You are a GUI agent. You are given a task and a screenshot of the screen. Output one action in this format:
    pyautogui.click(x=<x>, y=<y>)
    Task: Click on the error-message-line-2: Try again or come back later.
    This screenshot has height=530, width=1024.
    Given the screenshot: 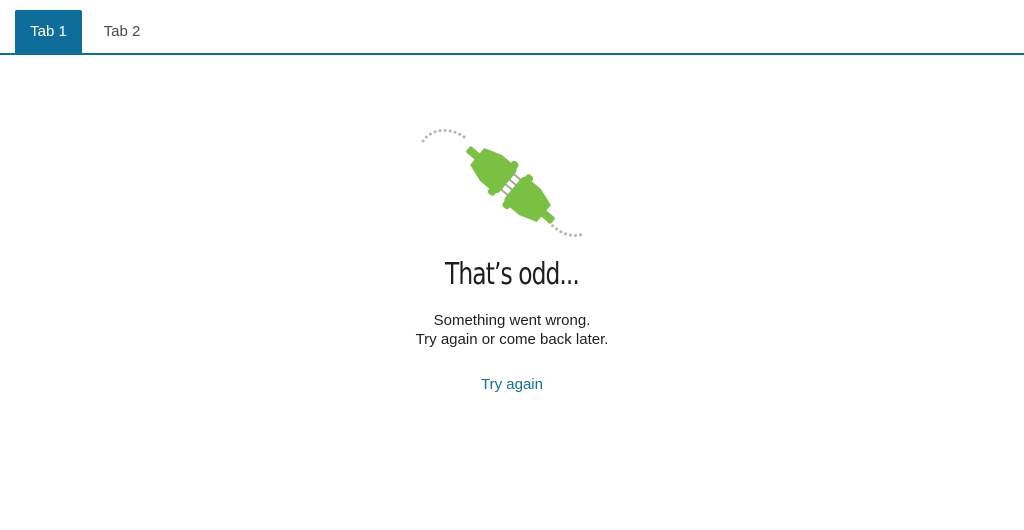 What is the action you would take?
    pyautogui.click(x=512, y=339)
    